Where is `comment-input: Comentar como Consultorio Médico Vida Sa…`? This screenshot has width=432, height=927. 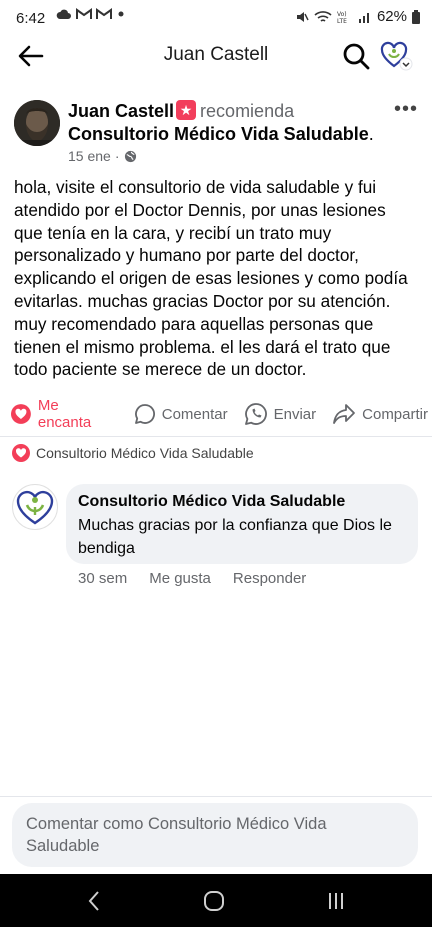 comment-input: Comentar como Consultorio Médico Vida Sa… is located at coordinates (215, 835).